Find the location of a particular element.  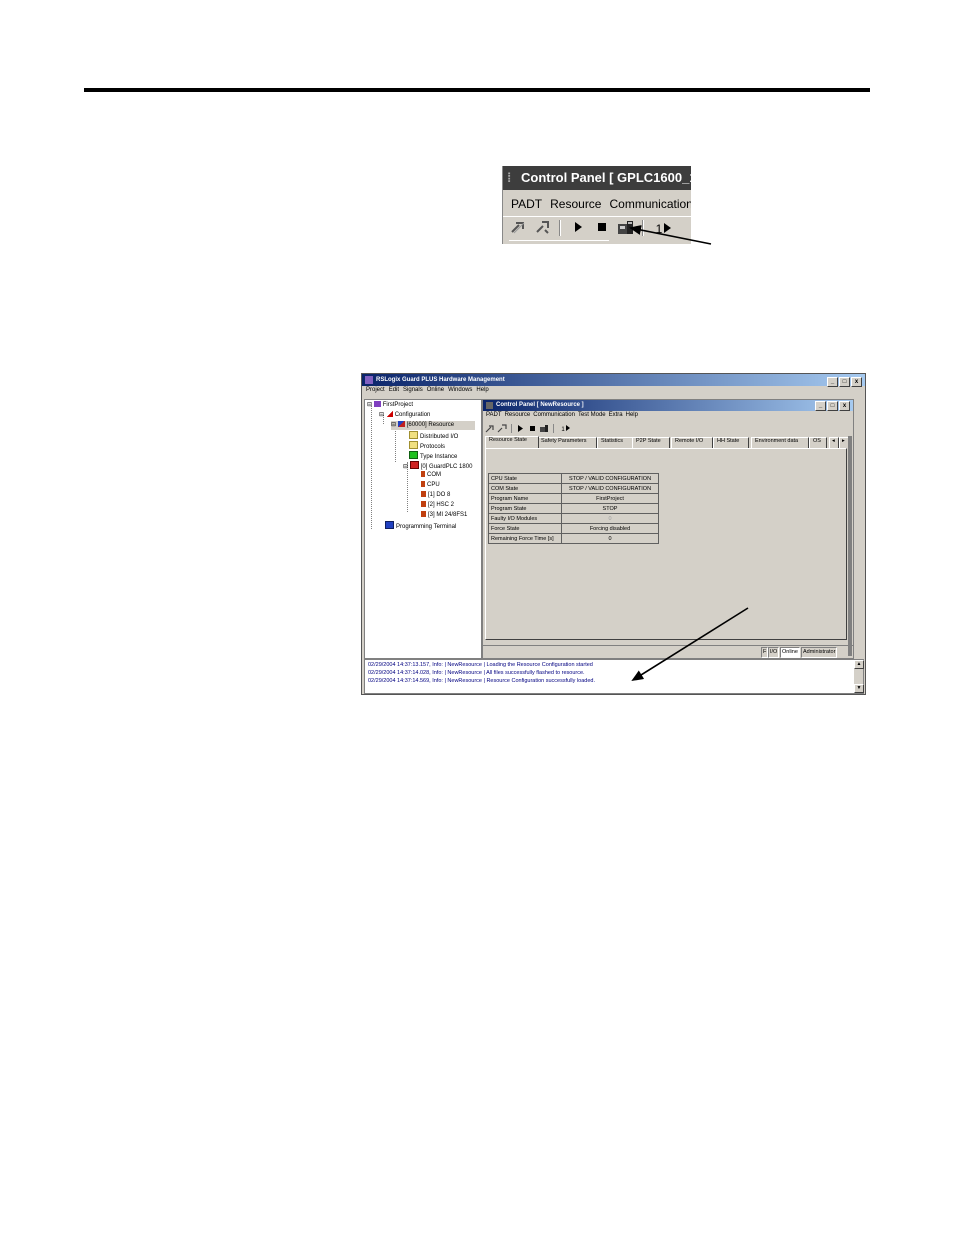

step-label: 1 is located at coordinates (659, 229).